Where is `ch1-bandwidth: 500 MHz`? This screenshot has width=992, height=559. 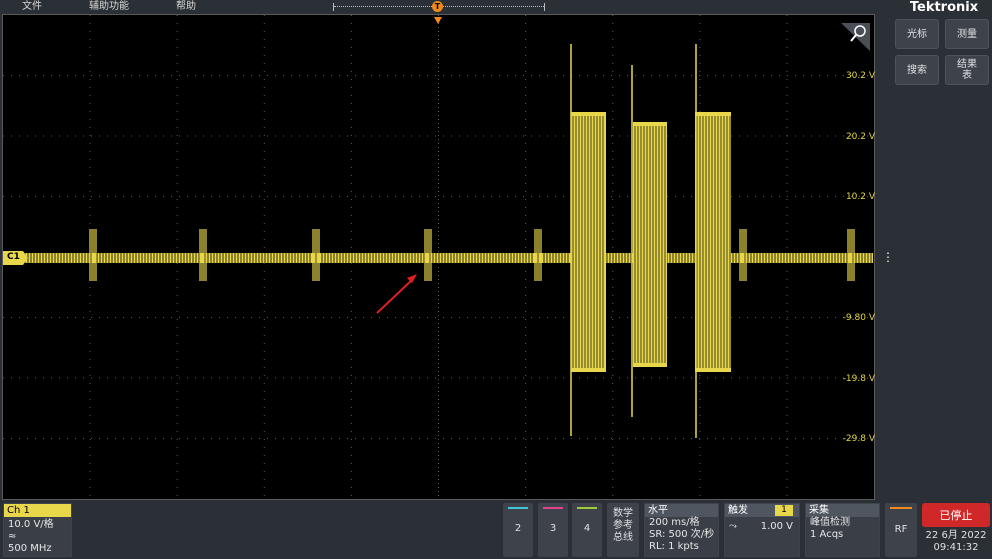 ch1-bandwidth: 500 MHz is located at coordinates (30, 548).